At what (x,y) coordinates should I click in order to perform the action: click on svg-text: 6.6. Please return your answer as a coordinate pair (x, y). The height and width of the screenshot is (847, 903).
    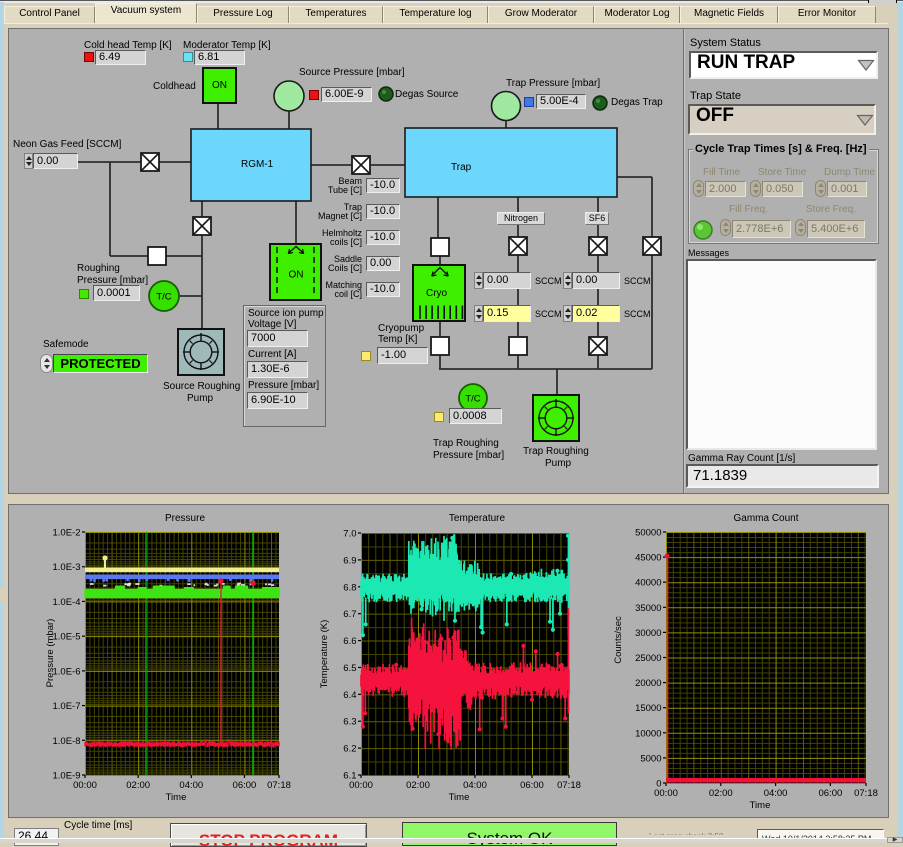
    Looking at the image, I should click on (349, 641).